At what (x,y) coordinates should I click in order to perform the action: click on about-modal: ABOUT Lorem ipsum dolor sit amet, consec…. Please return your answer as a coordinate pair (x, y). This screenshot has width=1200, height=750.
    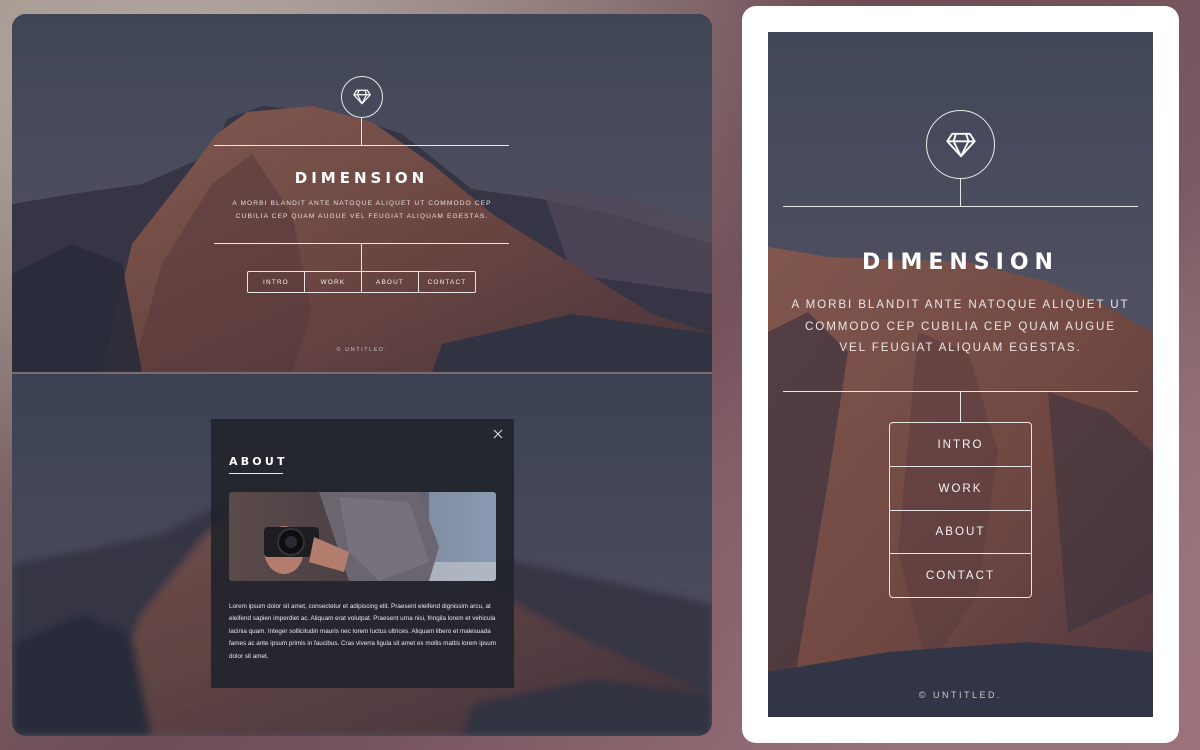
    Looking at the image, I should click on (362, 553).